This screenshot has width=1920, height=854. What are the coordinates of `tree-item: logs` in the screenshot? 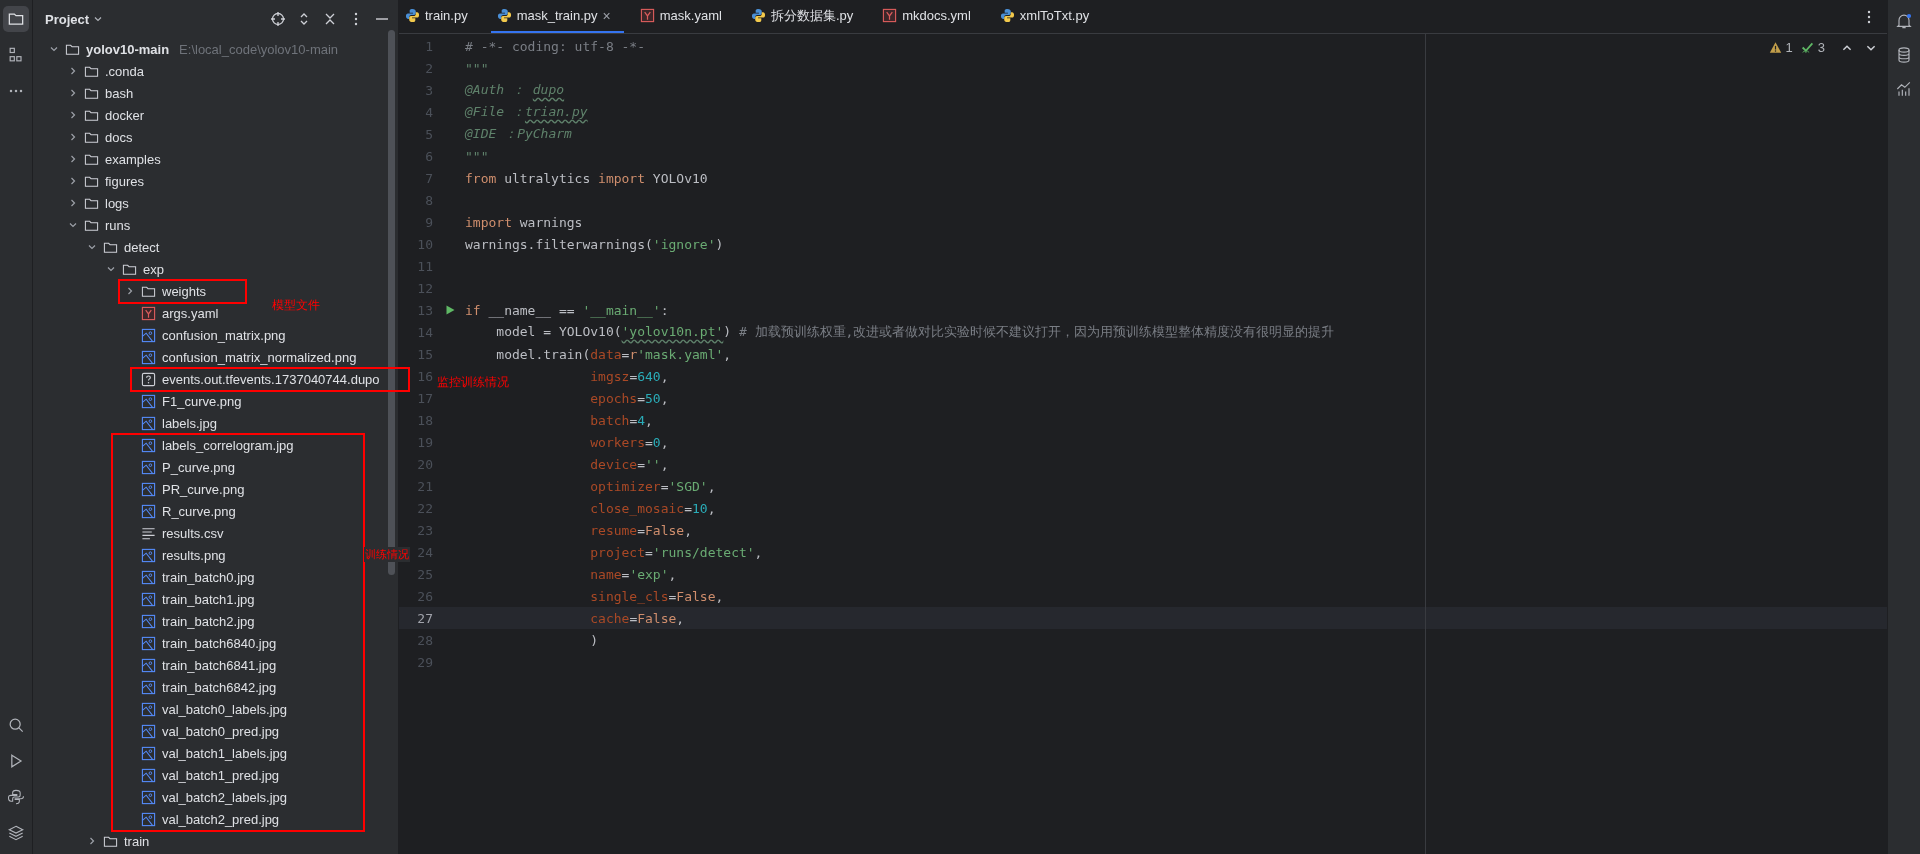 It's located at (117, 203).